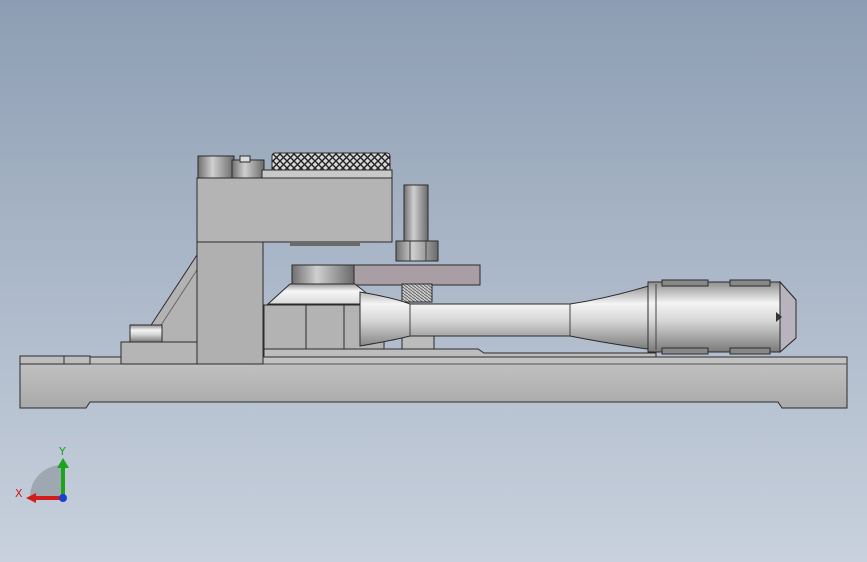  Describe the element at coordinates (63, 498) in the screenshot. I see `z-axis-dot` at that location.